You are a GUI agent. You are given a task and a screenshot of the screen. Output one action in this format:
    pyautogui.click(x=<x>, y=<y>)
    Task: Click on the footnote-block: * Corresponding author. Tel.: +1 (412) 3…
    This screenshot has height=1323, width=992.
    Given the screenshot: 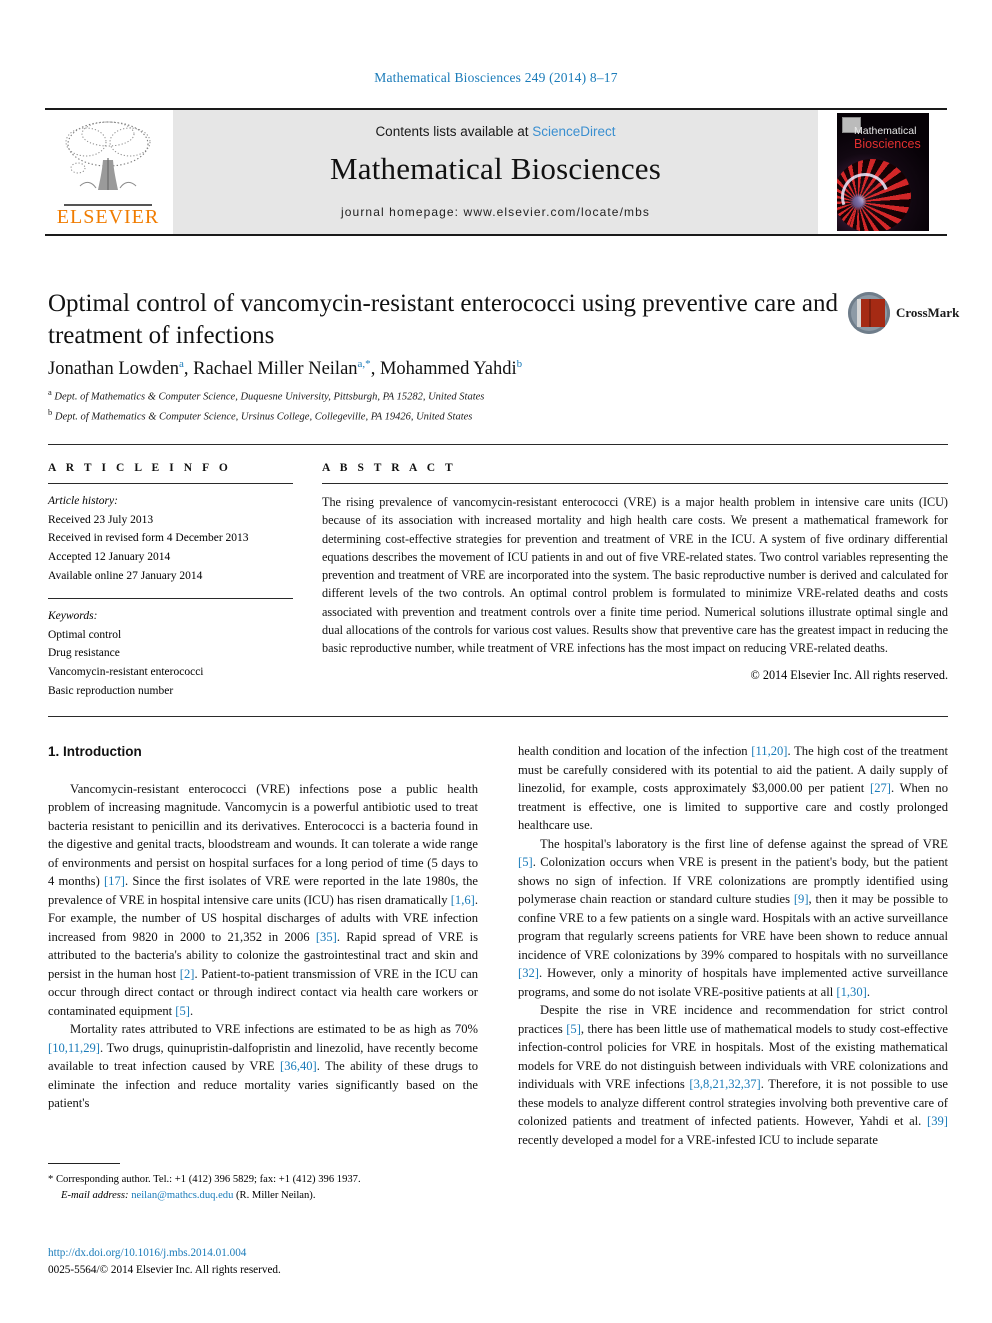 What is the action you would take?
    pyautogui.click(x=263, y=1188)
    